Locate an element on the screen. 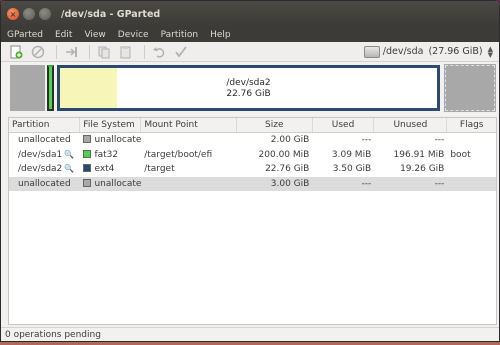 The width and height of the screenshot is (500, 345). menu-help: Help is located at coordinates (220, 35).